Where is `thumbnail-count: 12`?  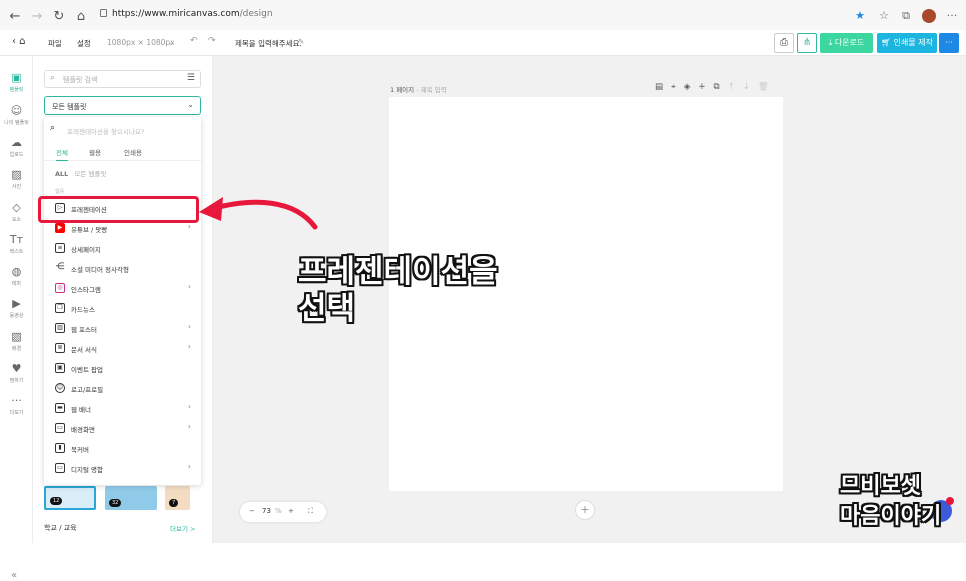
thumbnail-count: 12 is located at coordinates (56, 501).